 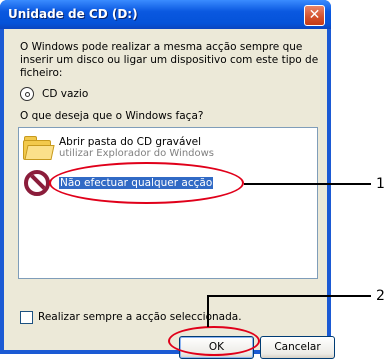 I want to click on callout-number-2: 2, so click(x=380, y=296).